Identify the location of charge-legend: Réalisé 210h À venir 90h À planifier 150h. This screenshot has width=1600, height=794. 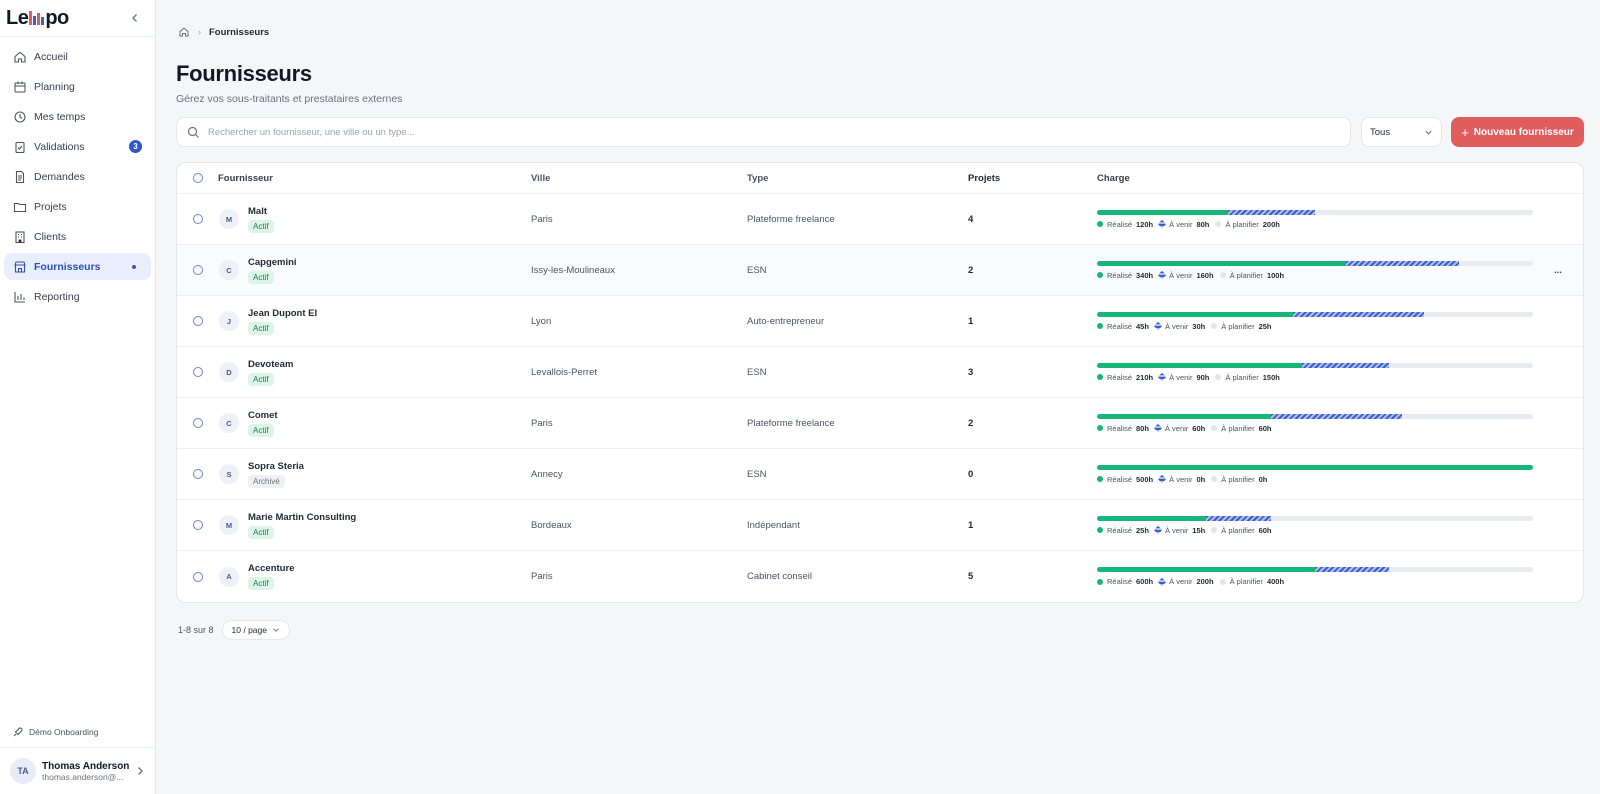
(1315, 377).